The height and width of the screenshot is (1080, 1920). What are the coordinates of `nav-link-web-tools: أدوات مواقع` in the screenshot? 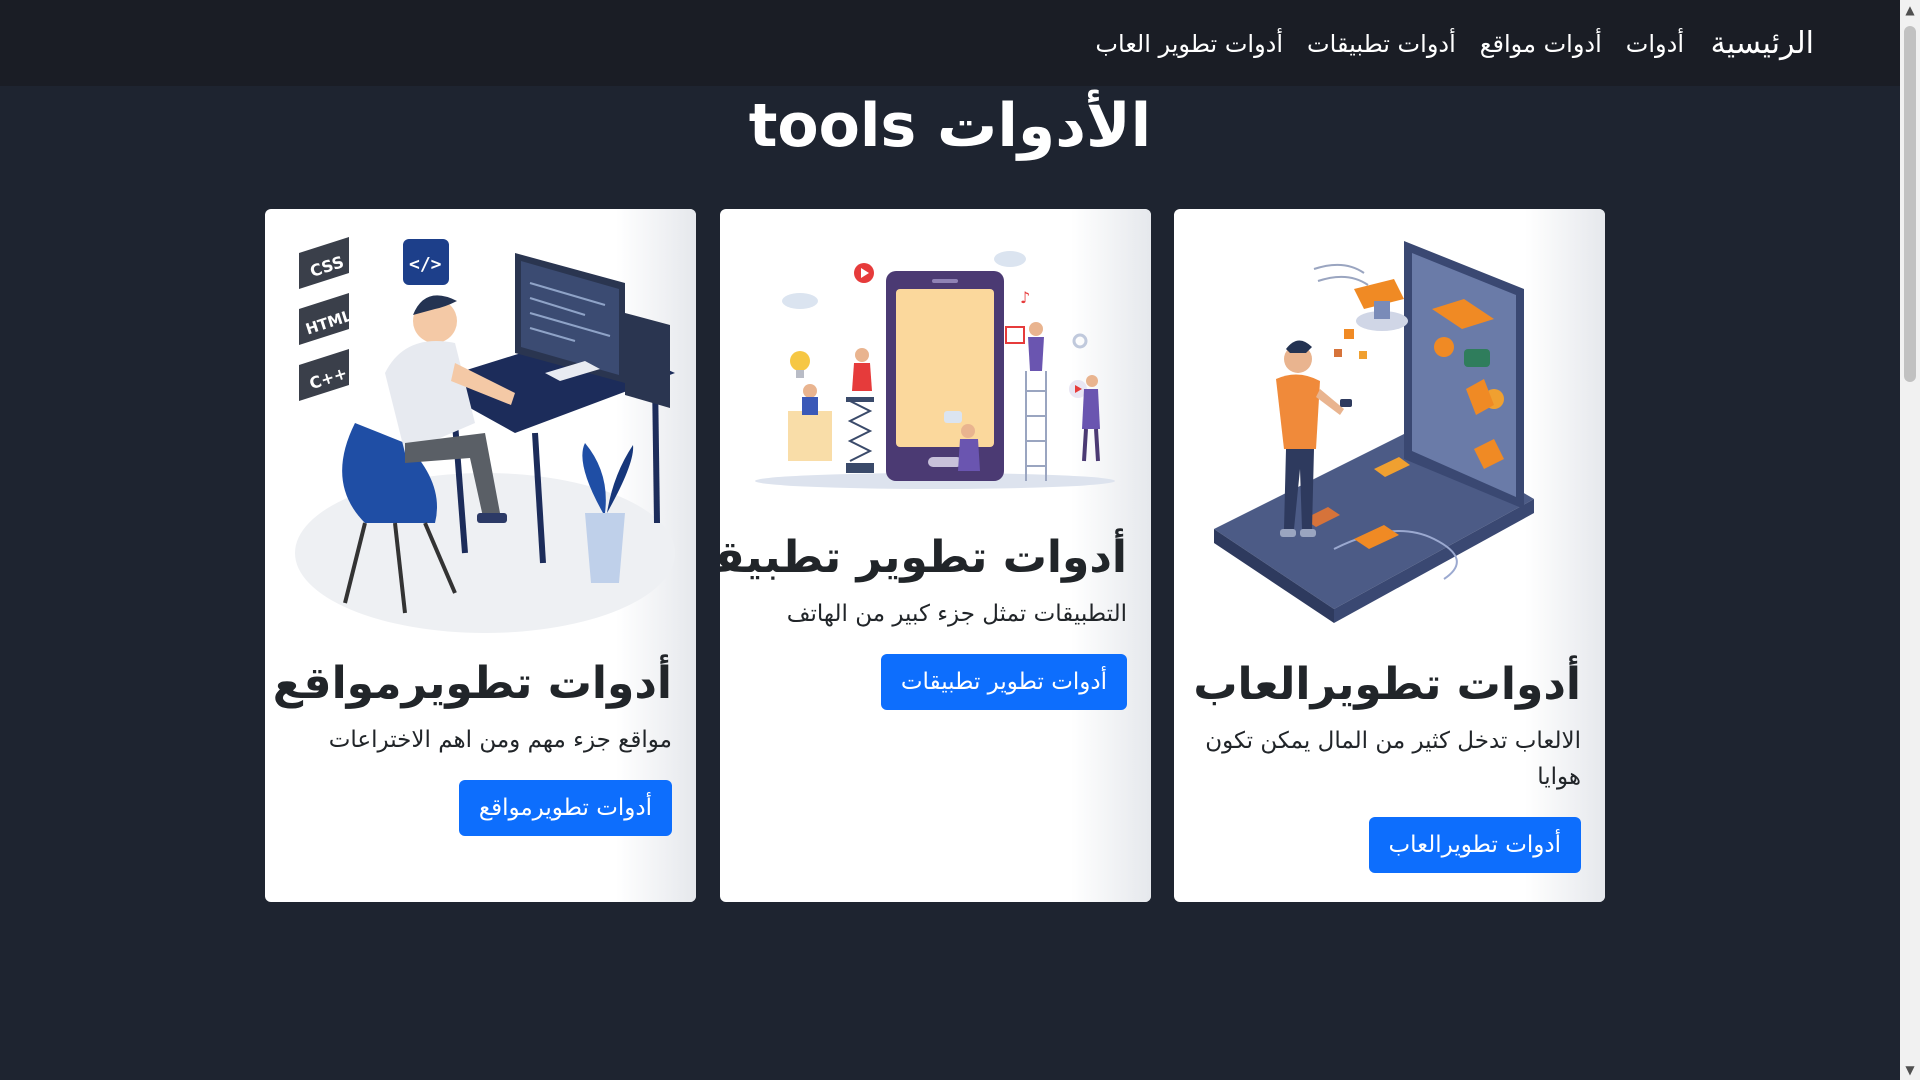 It's located at (1541, 44).